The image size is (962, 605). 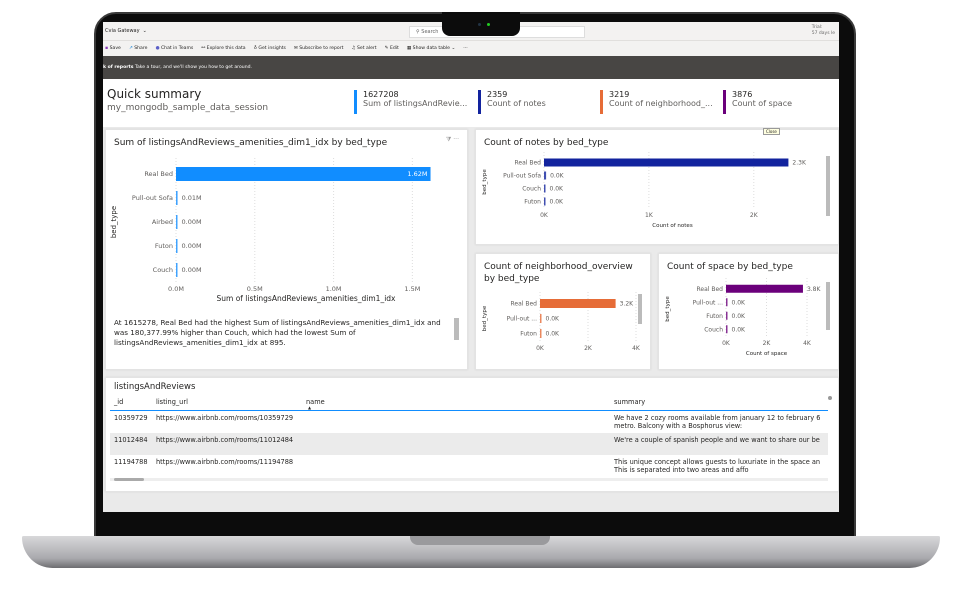 I want to click on teams-icon: ●, so click(x=157, y=48).